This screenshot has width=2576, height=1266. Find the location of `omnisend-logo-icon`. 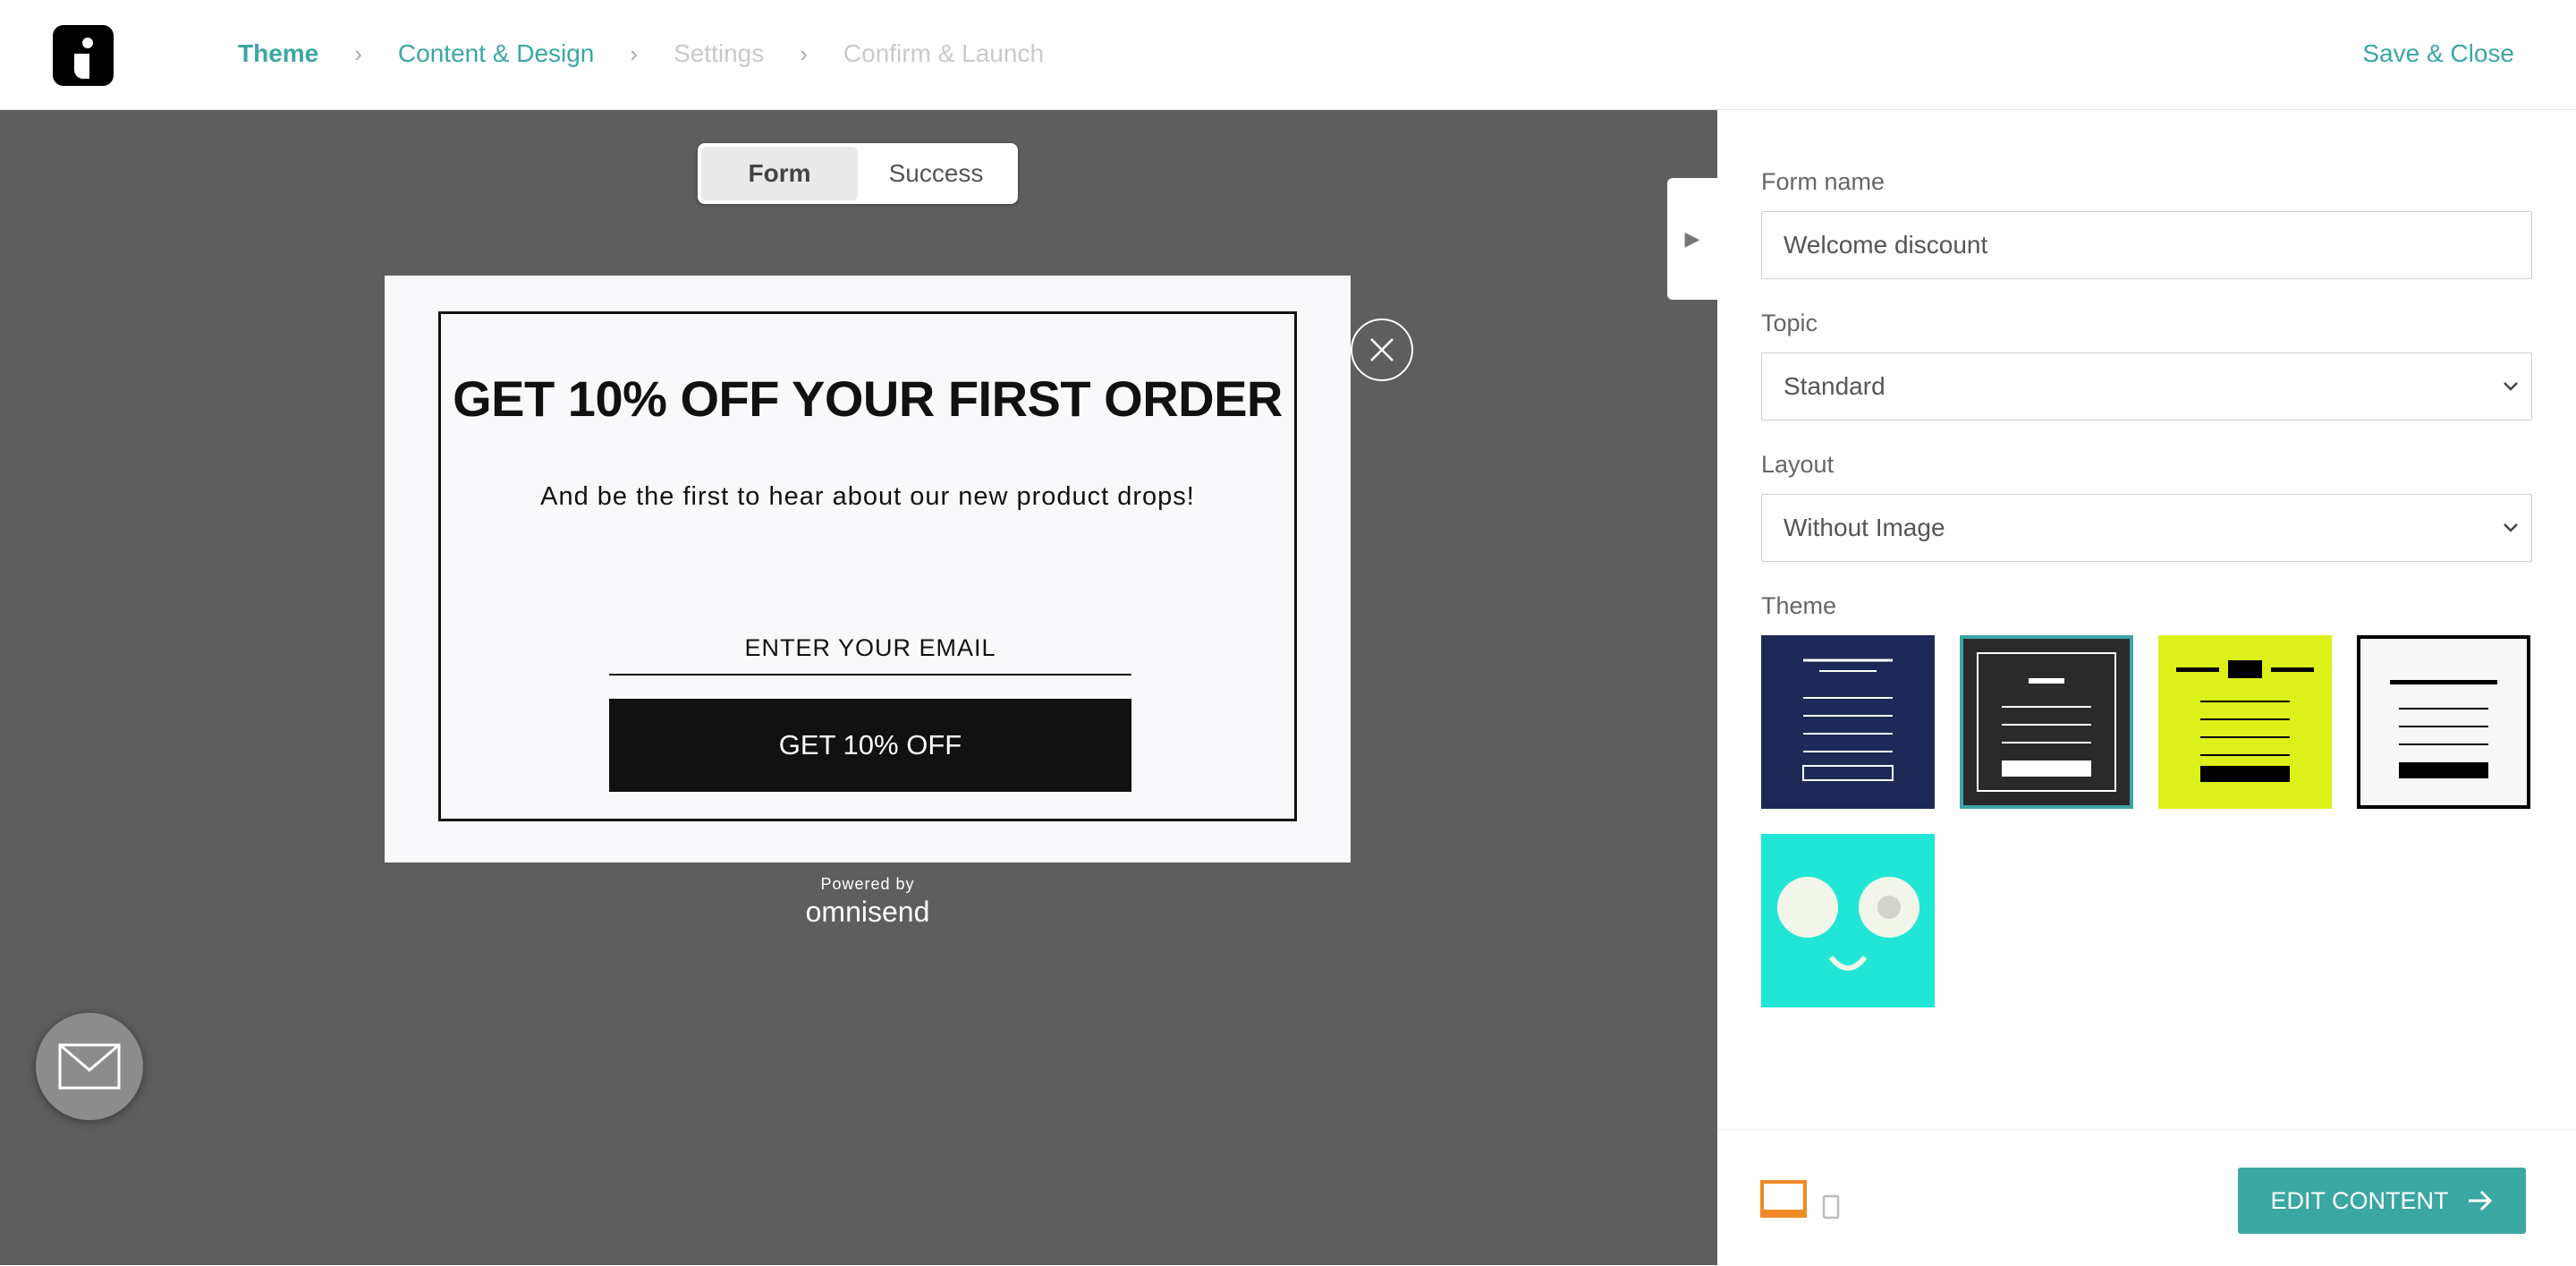

omnisend-logo-icon is located at coordinates (83, 55).